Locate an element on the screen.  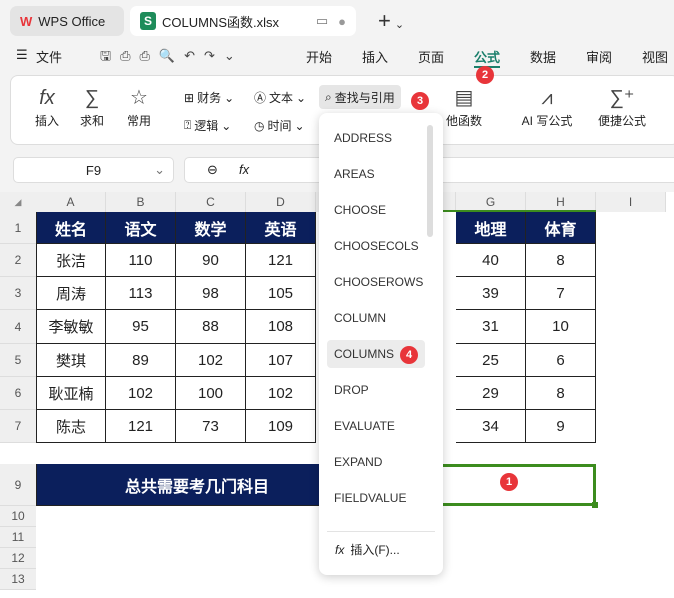
row-header-1: 1 is located at coordinates (18, 228).